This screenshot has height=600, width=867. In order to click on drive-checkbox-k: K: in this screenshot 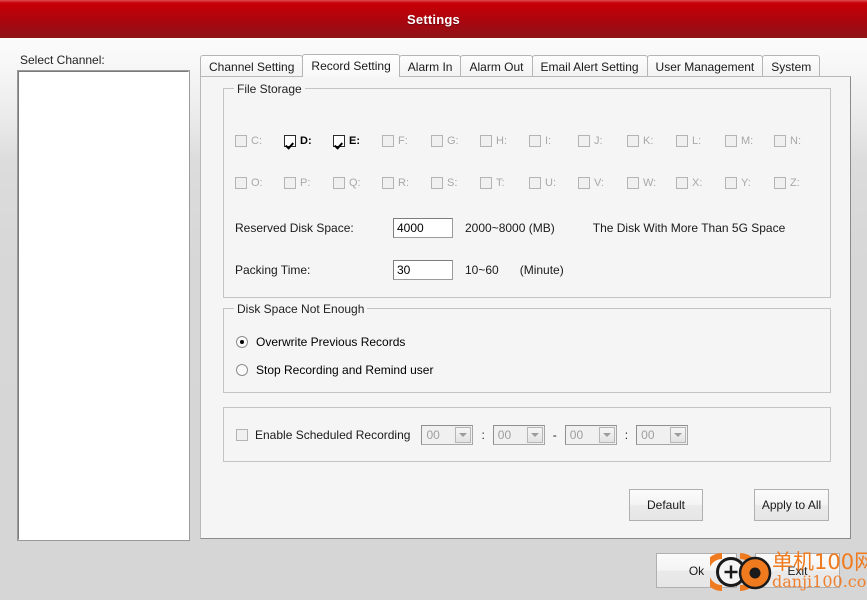, I will do `click(651, 141)`.